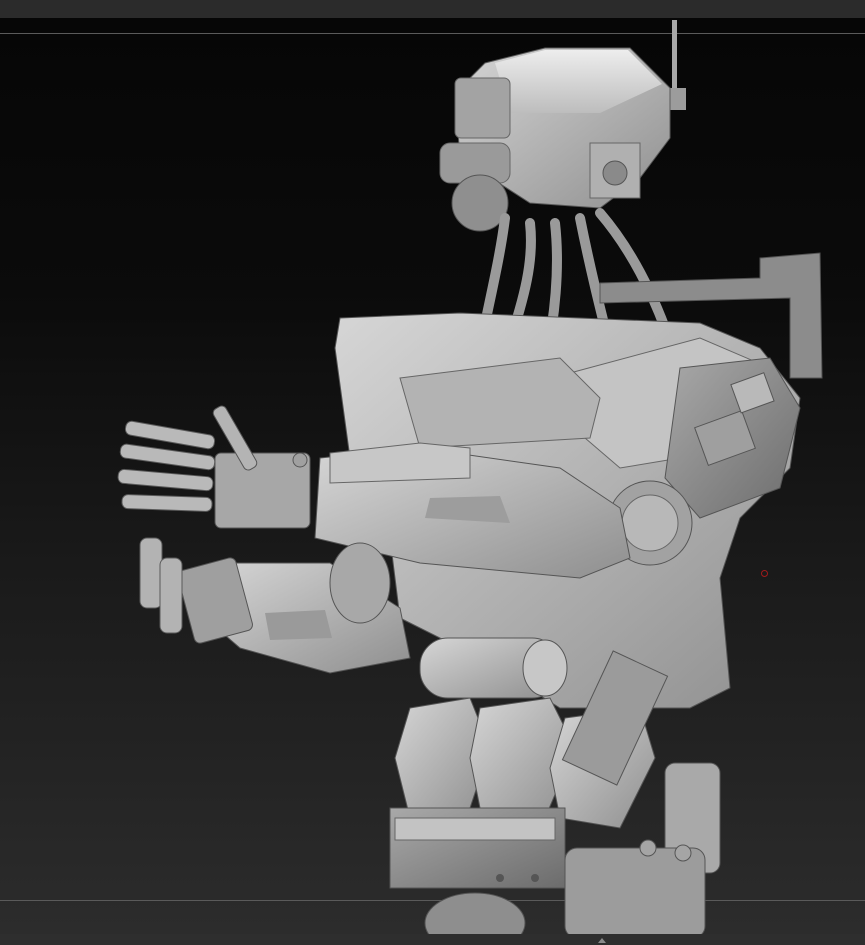  Describe the element at coordinates (602, 940) in the screenshot. I see `triangle-up-icon` at that location.